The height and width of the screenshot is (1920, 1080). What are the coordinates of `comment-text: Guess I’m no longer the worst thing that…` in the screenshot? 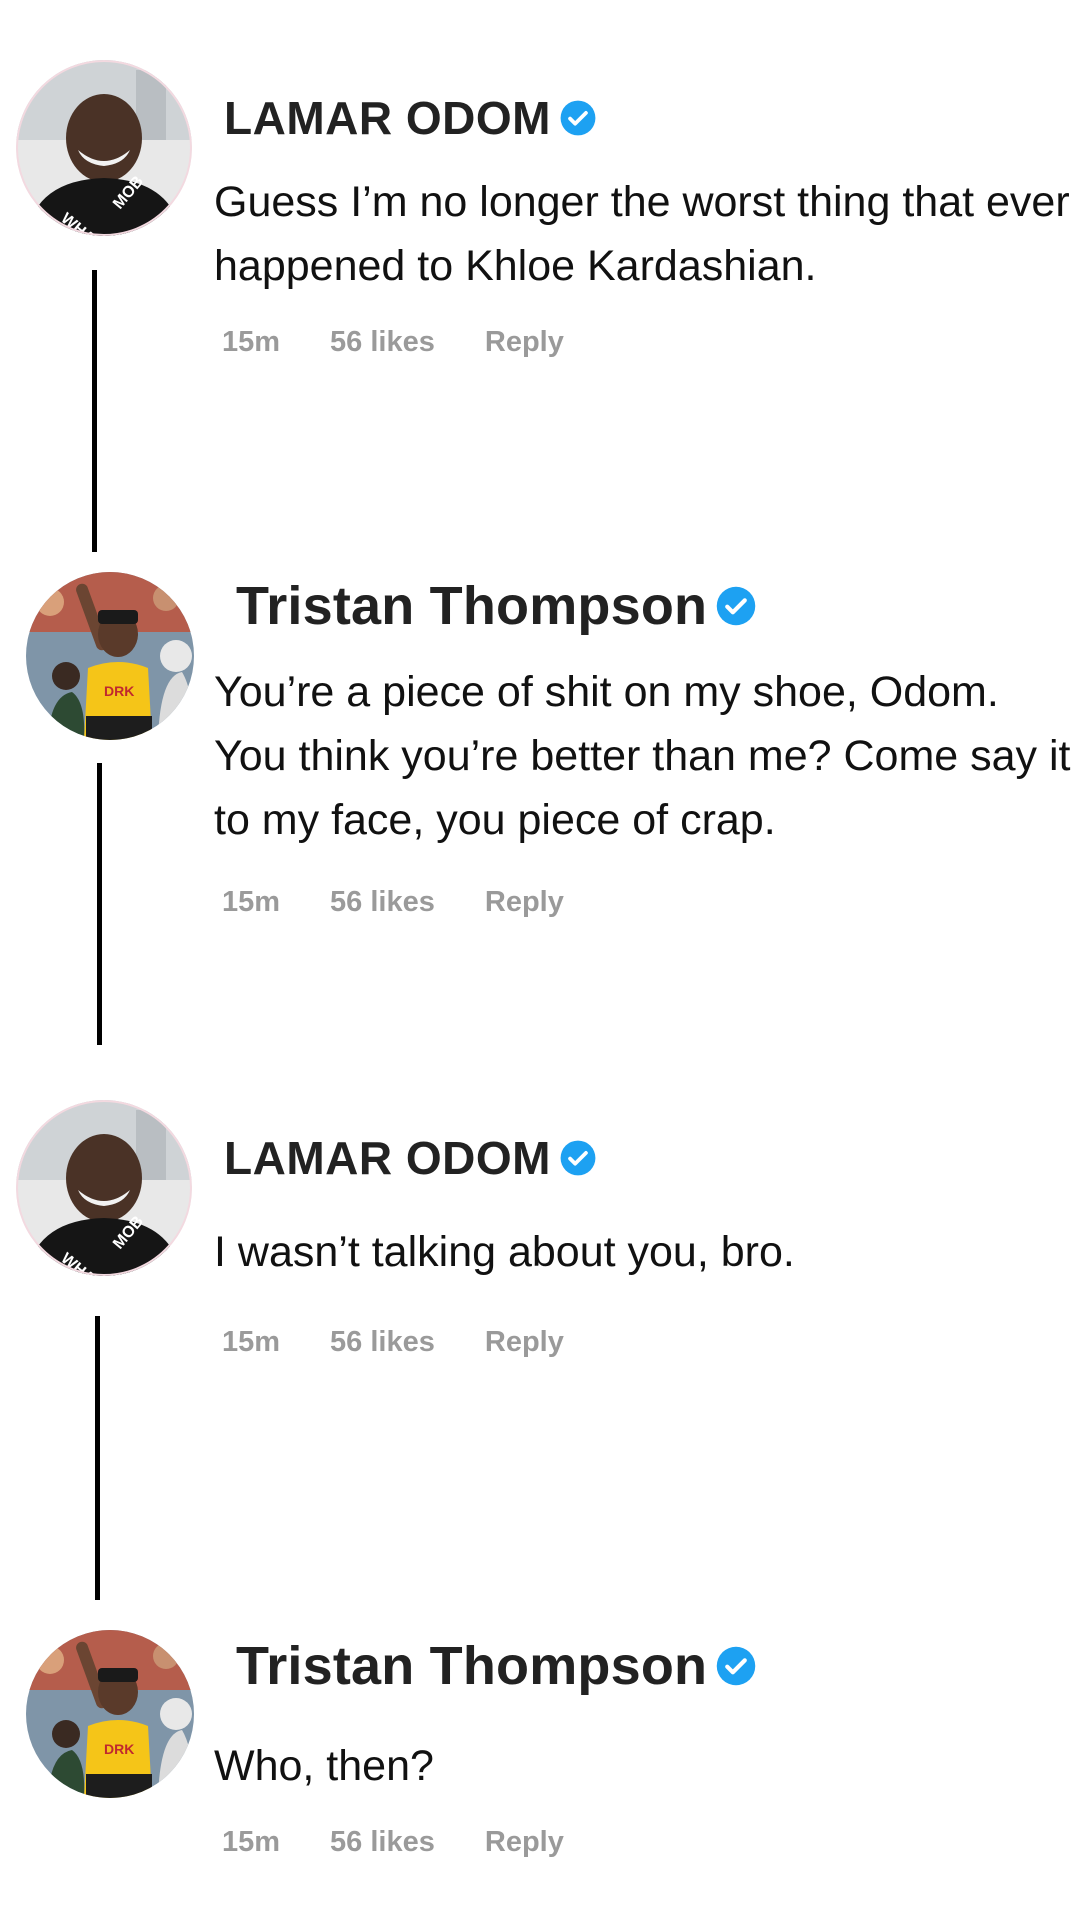 It's located at (642, 234).